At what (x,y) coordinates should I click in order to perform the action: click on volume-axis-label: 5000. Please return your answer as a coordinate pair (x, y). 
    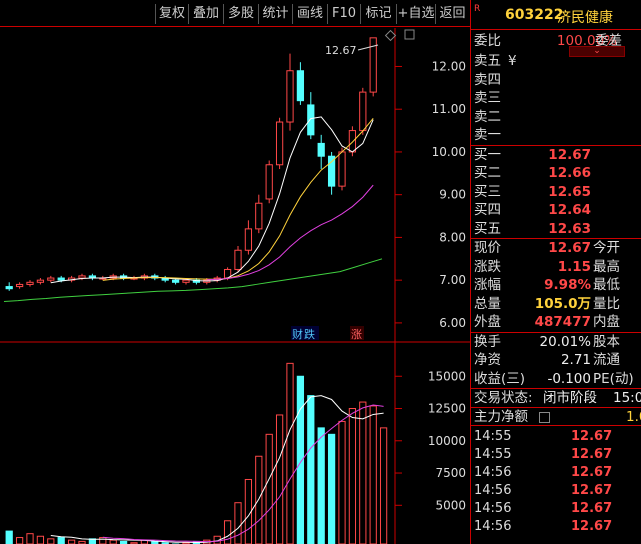
    Looking at the image, I should click on (450, 505).